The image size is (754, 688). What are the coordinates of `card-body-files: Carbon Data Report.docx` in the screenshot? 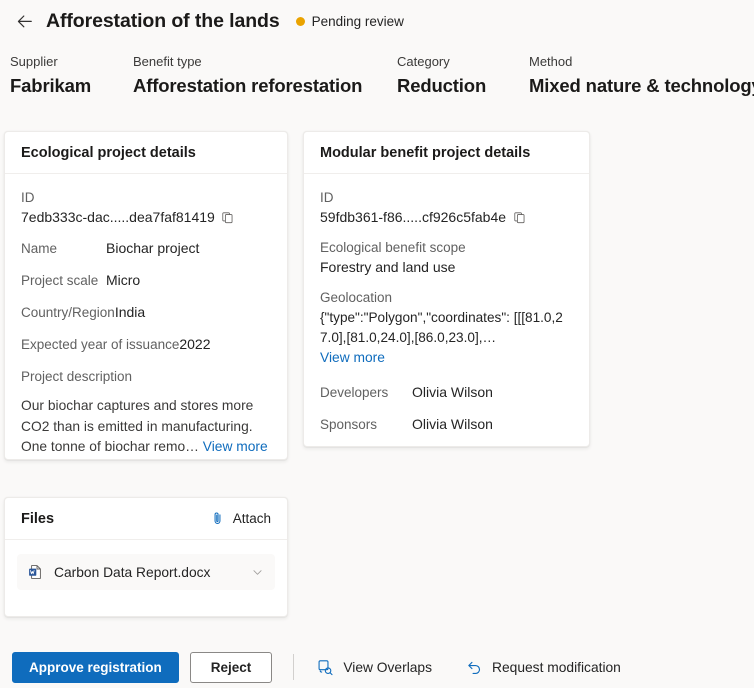 It's located at (146, 571).